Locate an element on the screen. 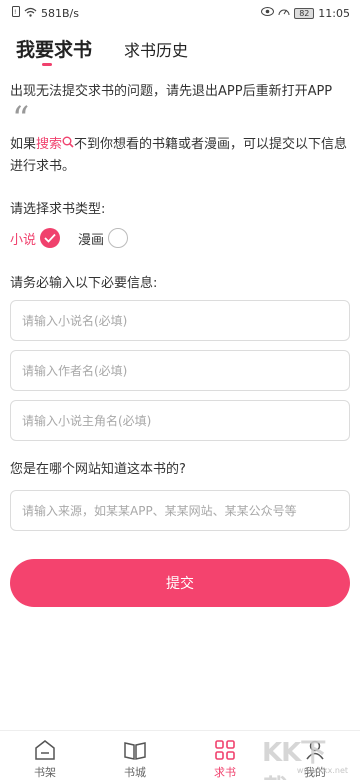 The image size is (360, 780). header: 我要求书 求书历史 is located at coordinates (180, 48).